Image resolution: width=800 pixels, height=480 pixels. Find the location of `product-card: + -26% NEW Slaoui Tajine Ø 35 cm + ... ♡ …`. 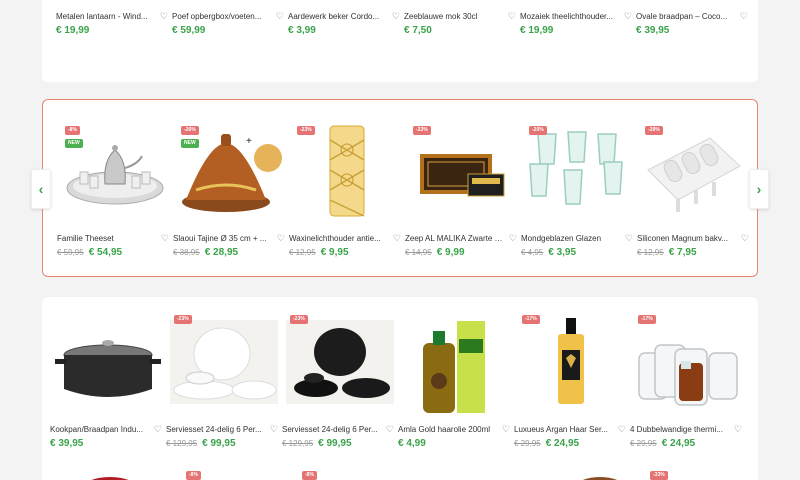

product-card: + -26% NEW Slaoui Tajine Ø 35 cm + ... ♡ … is located at coordinates (231, 189).